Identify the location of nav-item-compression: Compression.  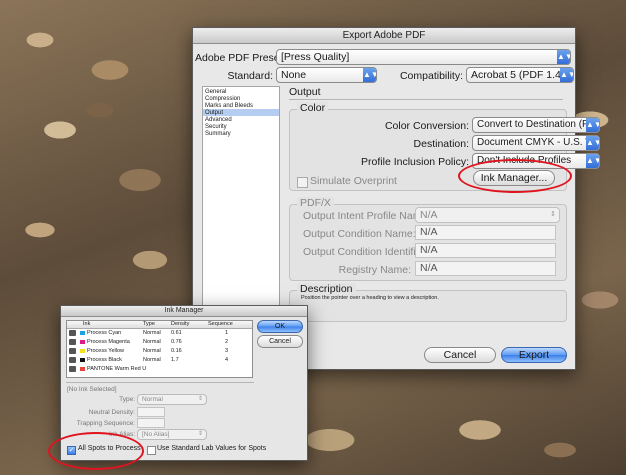
(241, 98).